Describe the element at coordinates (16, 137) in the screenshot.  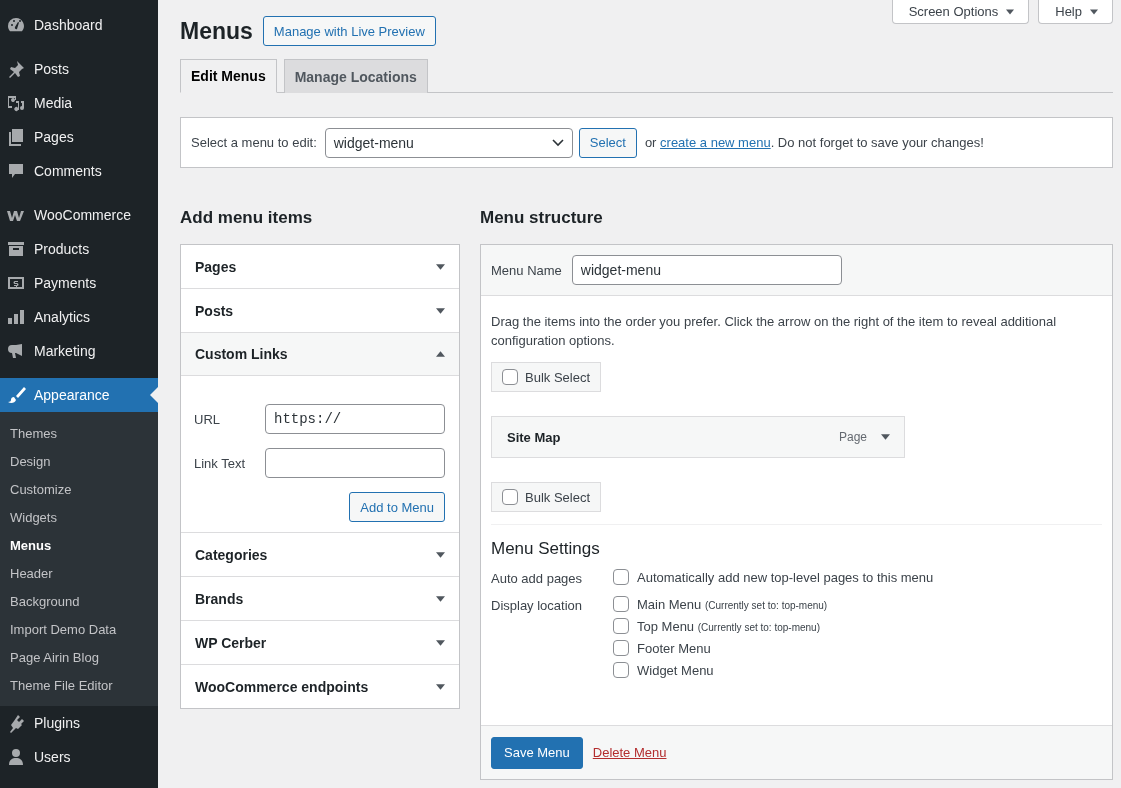
I see `pages-icon` at that location.